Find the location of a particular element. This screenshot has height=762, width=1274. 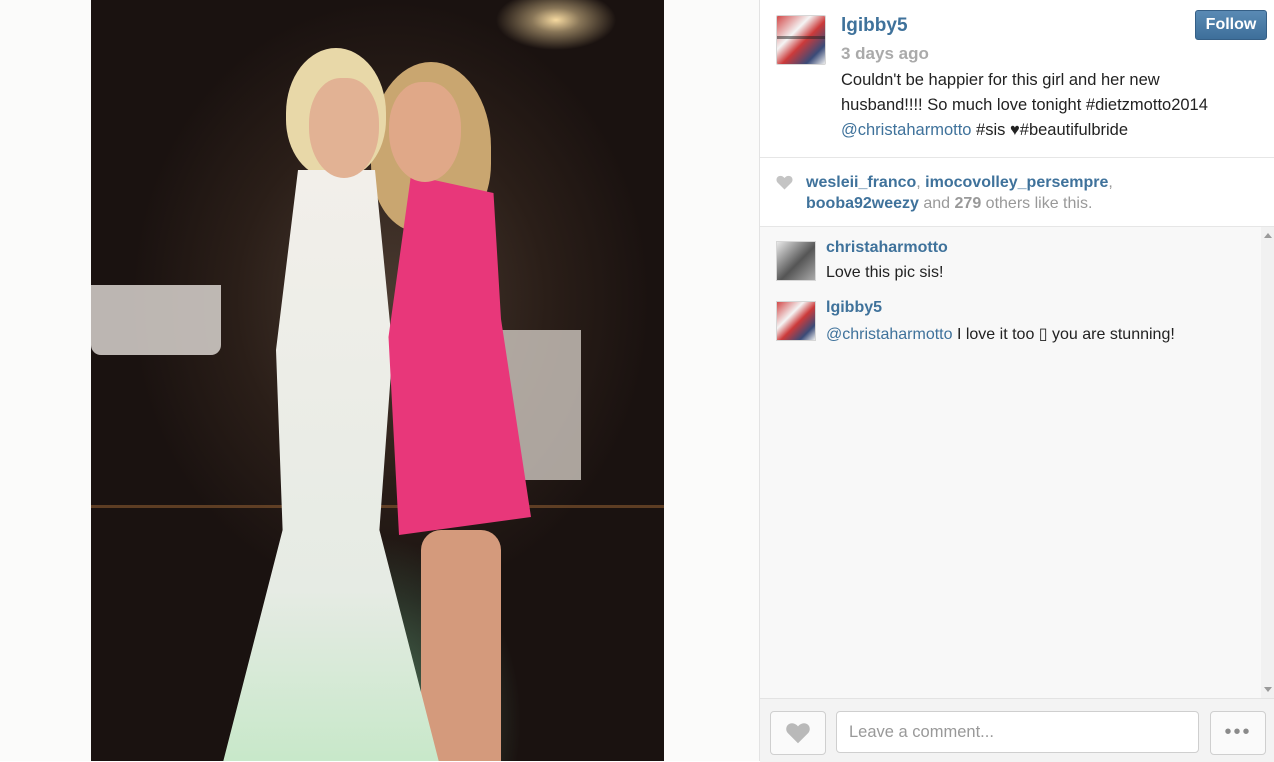

photo-bride-face is located at coordinates (344, 128).